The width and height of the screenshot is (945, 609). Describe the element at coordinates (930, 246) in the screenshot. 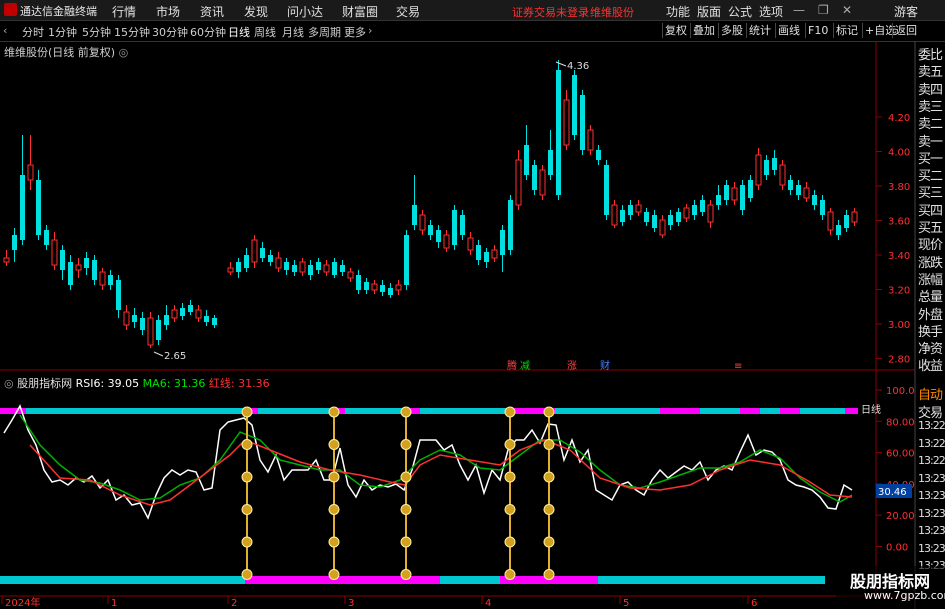

I see `quote-field-label: 现价` at that location.